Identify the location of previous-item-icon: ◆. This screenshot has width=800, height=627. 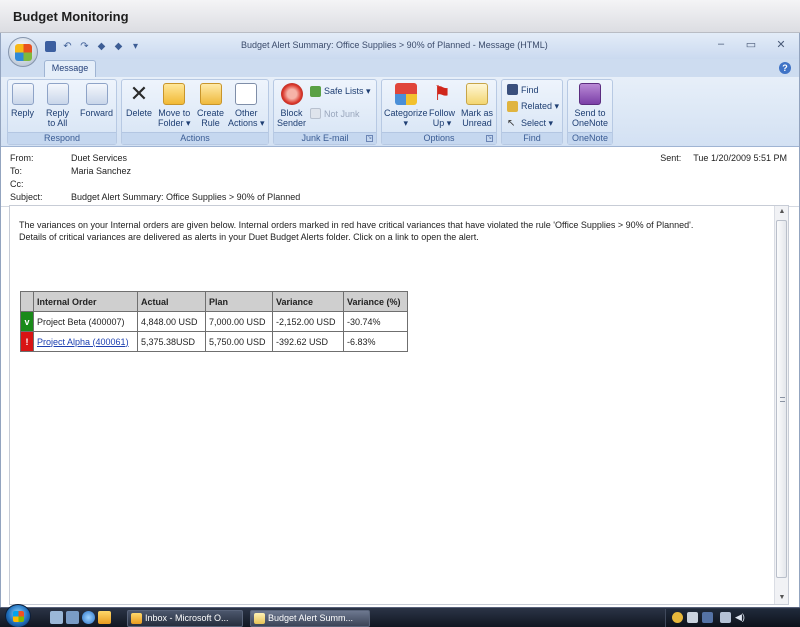
(101, 46).